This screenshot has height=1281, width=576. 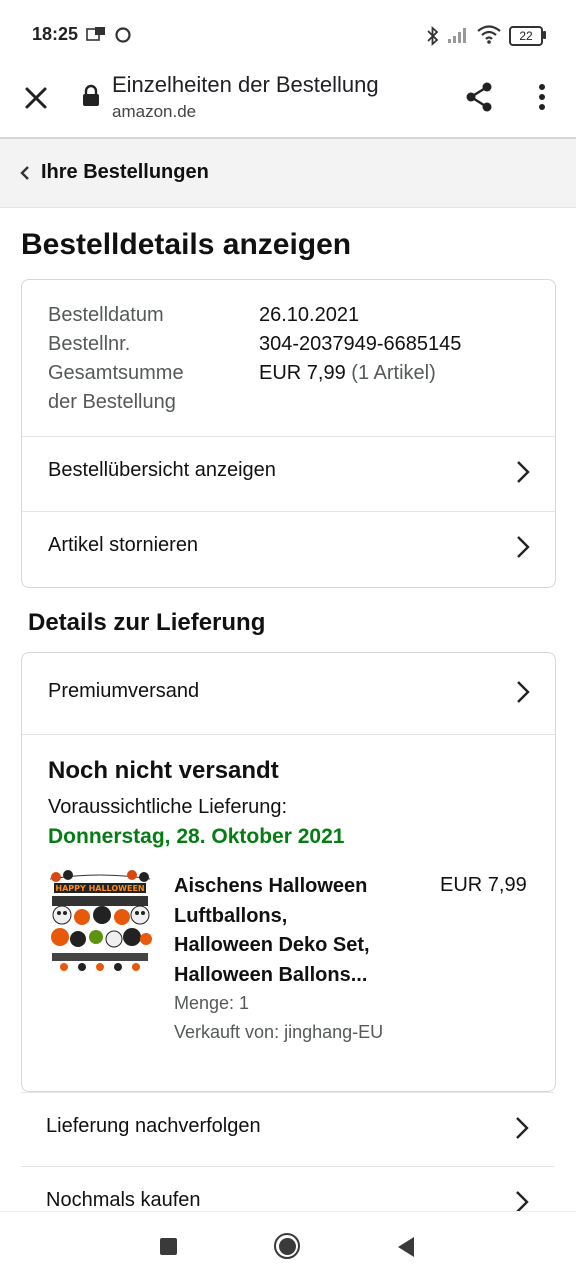 I want to click on product-price: EUR 7,99, so click(x=483, y=885).